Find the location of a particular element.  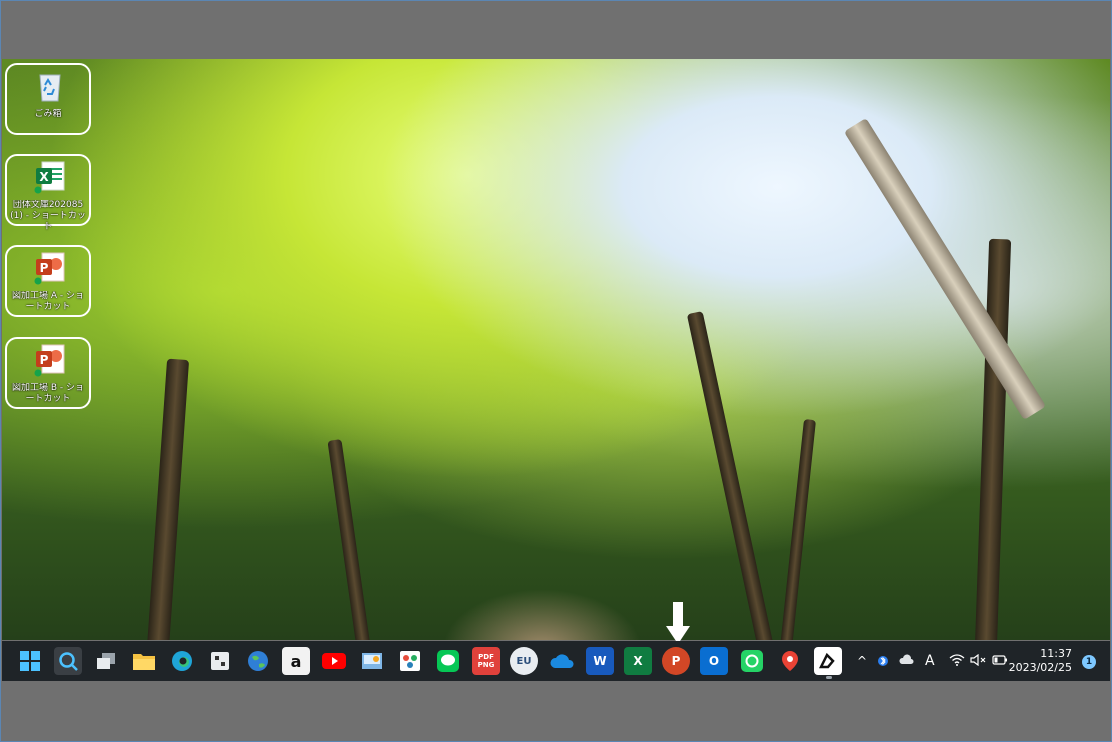

globe-app-button is located at coordinates (258, 661).